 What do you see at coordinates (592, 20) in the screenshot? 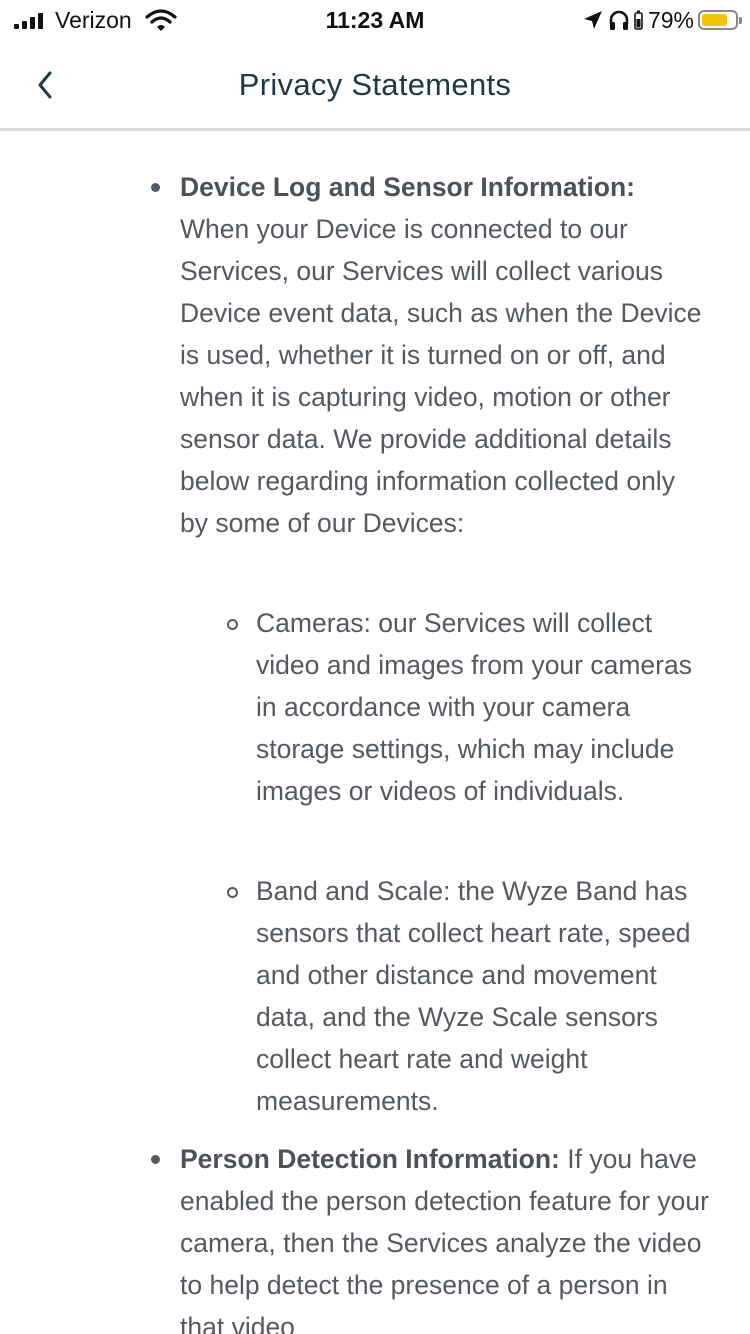
I see `location-arrow-icon` at bounding box center [592, 20].